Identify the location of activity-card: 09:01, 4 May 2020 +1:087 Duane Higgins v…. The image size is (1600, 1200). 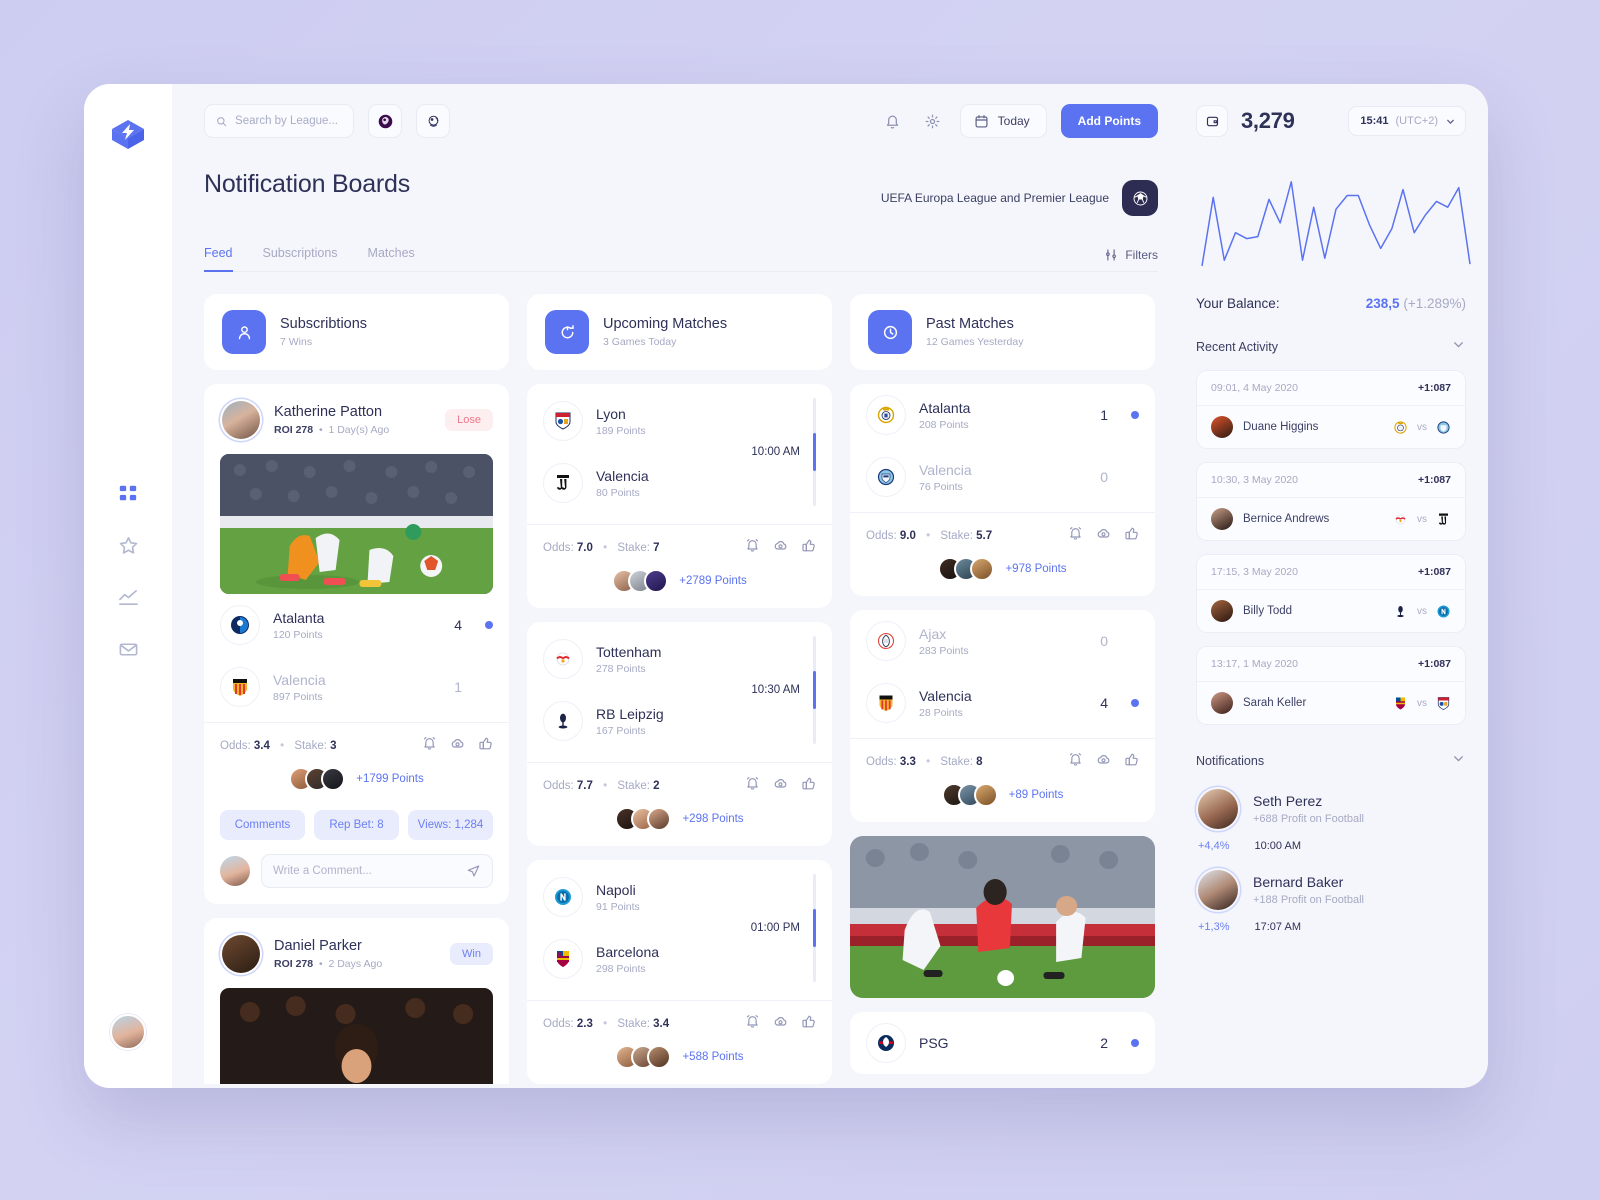
(1331, 409).